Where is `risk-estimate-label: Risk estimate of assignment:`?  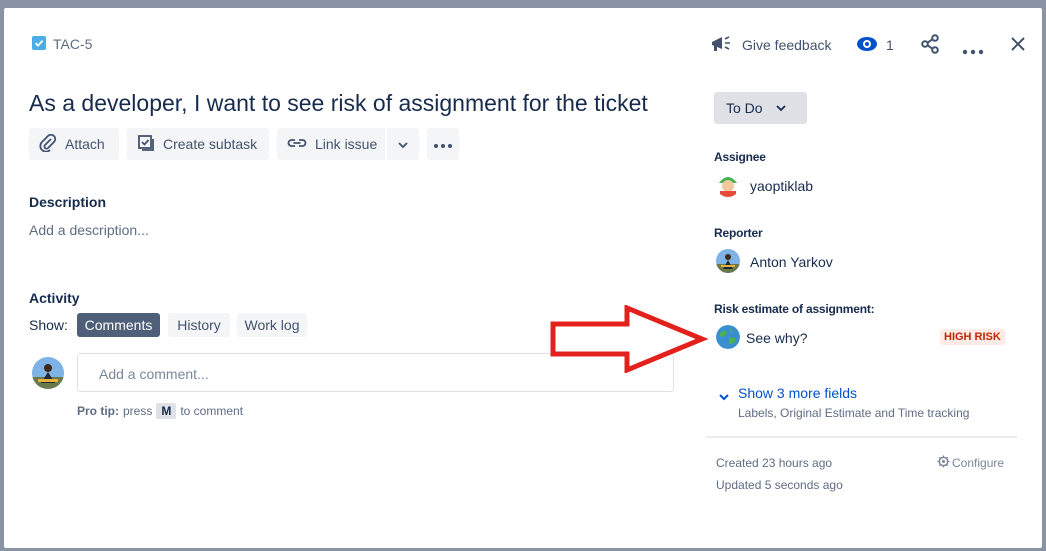 risk-estimate-label: Risk estimate of assignment: is located at coordinates (794, 309).